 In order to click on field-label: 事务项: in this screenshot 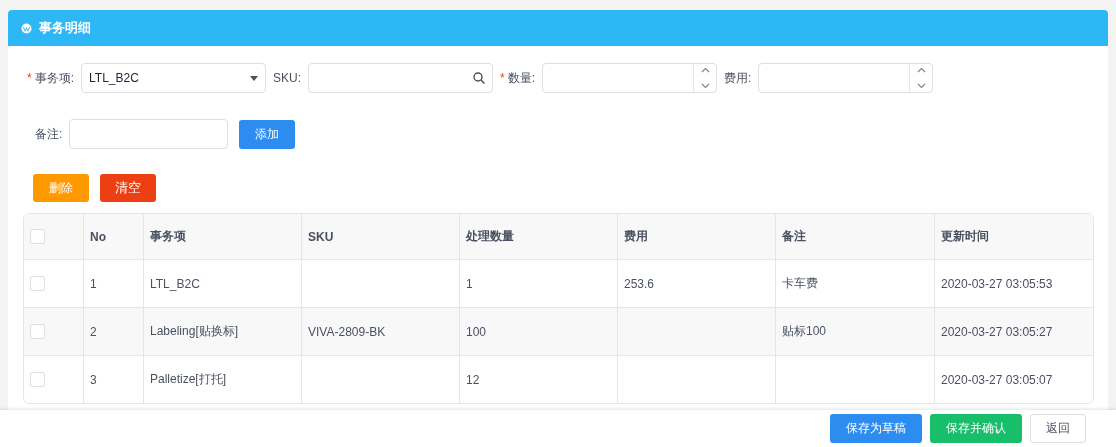, I will do `click(54, 78)`.